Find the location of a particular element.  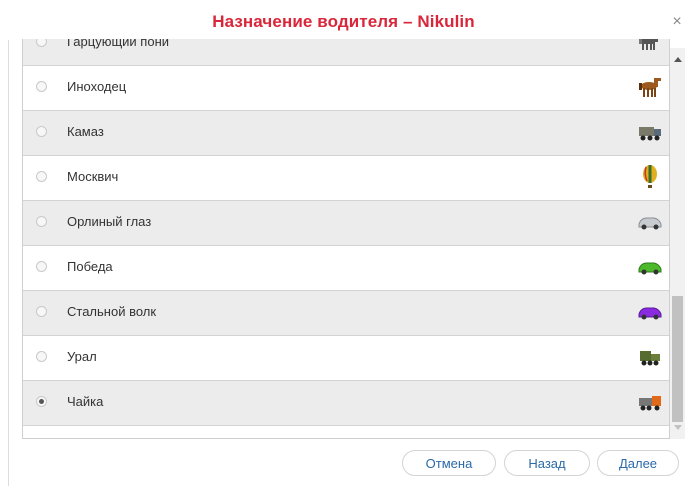

vehicle-label: Чайка is located at coordinates (85, 401).